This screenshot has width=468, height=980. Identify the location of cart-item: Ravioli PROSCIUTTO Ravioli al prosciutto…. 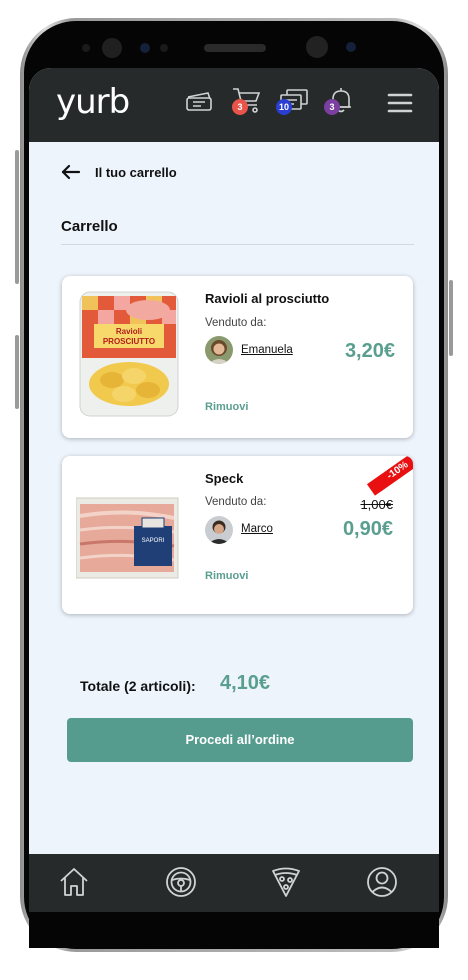
(237, 357).